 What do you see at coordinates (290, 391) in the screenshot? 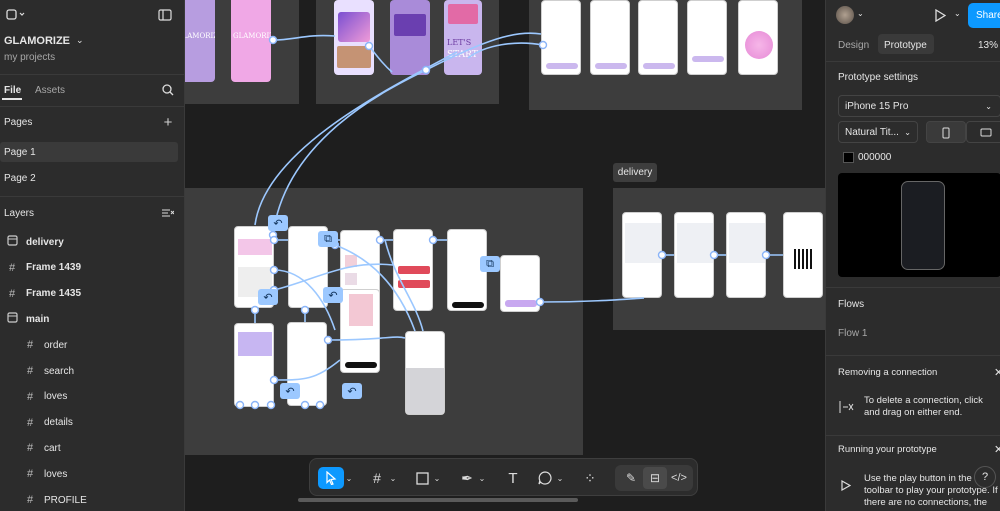
I see `back-action-icon-4: ↶` at bounding box center [290, 391].